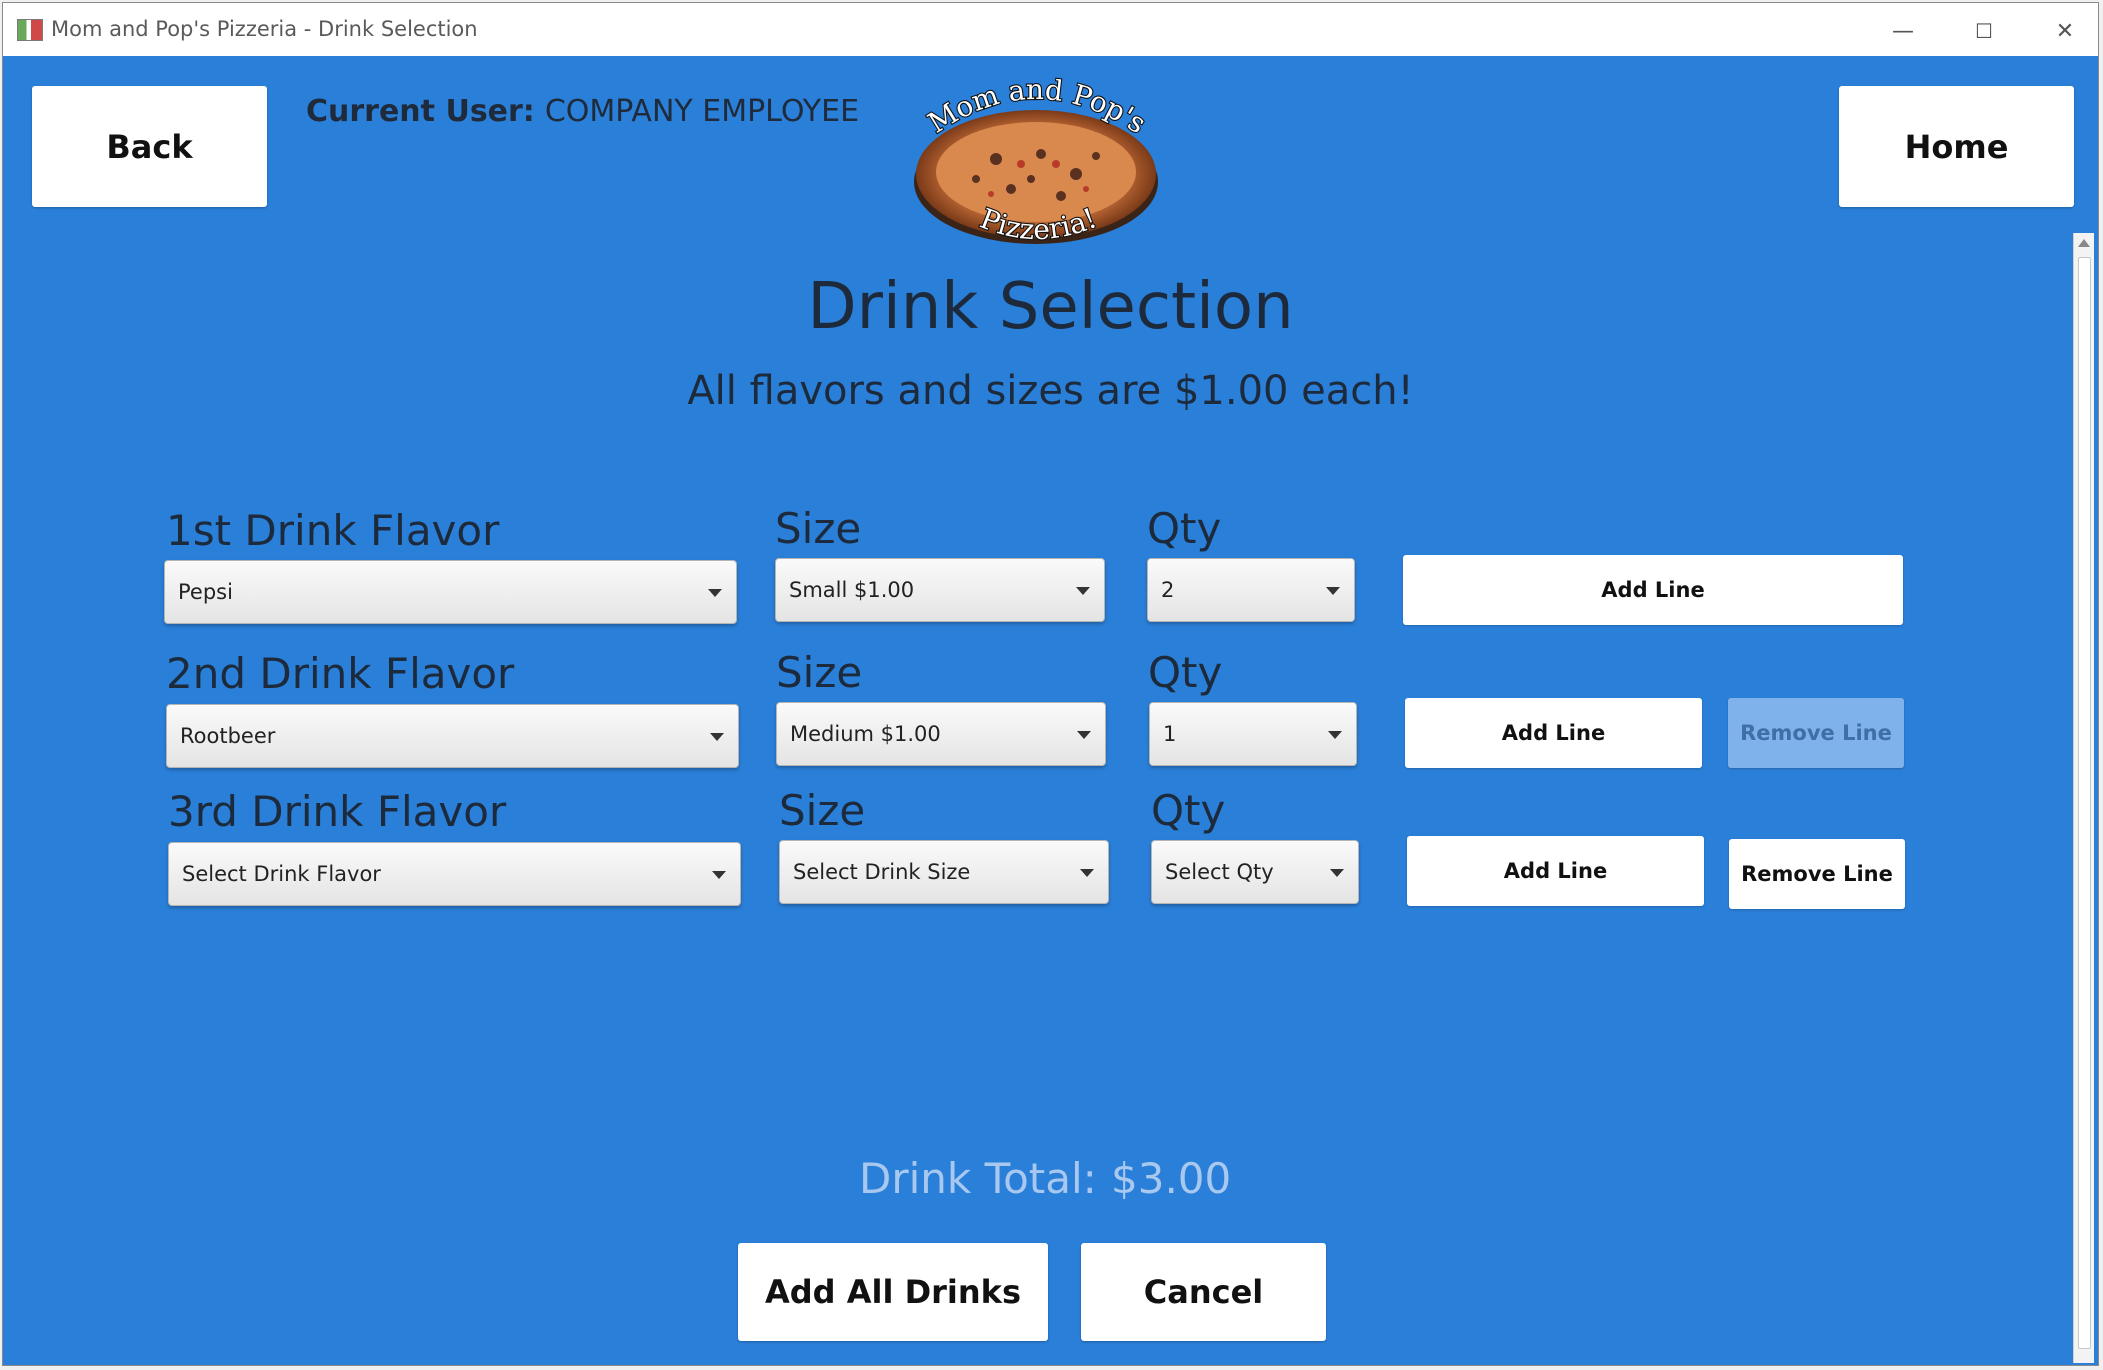 This screenshot has height=1370, width=2103. Describe the element at coordinates (893, 1292) in the screenshot. I see `add-all-drinks-button: Add All Drinks` at that location.